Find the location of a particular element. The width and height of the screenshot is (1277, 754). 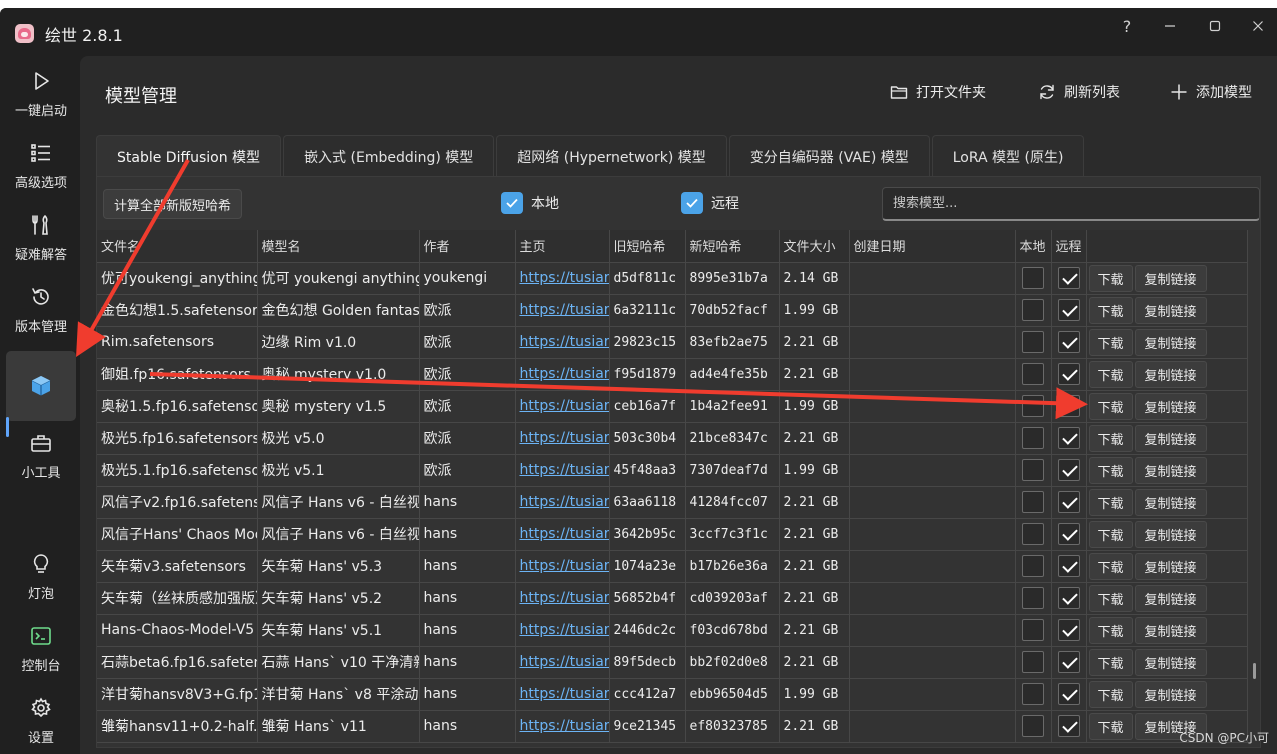

scroll-thumb is located at coordinates (1254, 671).